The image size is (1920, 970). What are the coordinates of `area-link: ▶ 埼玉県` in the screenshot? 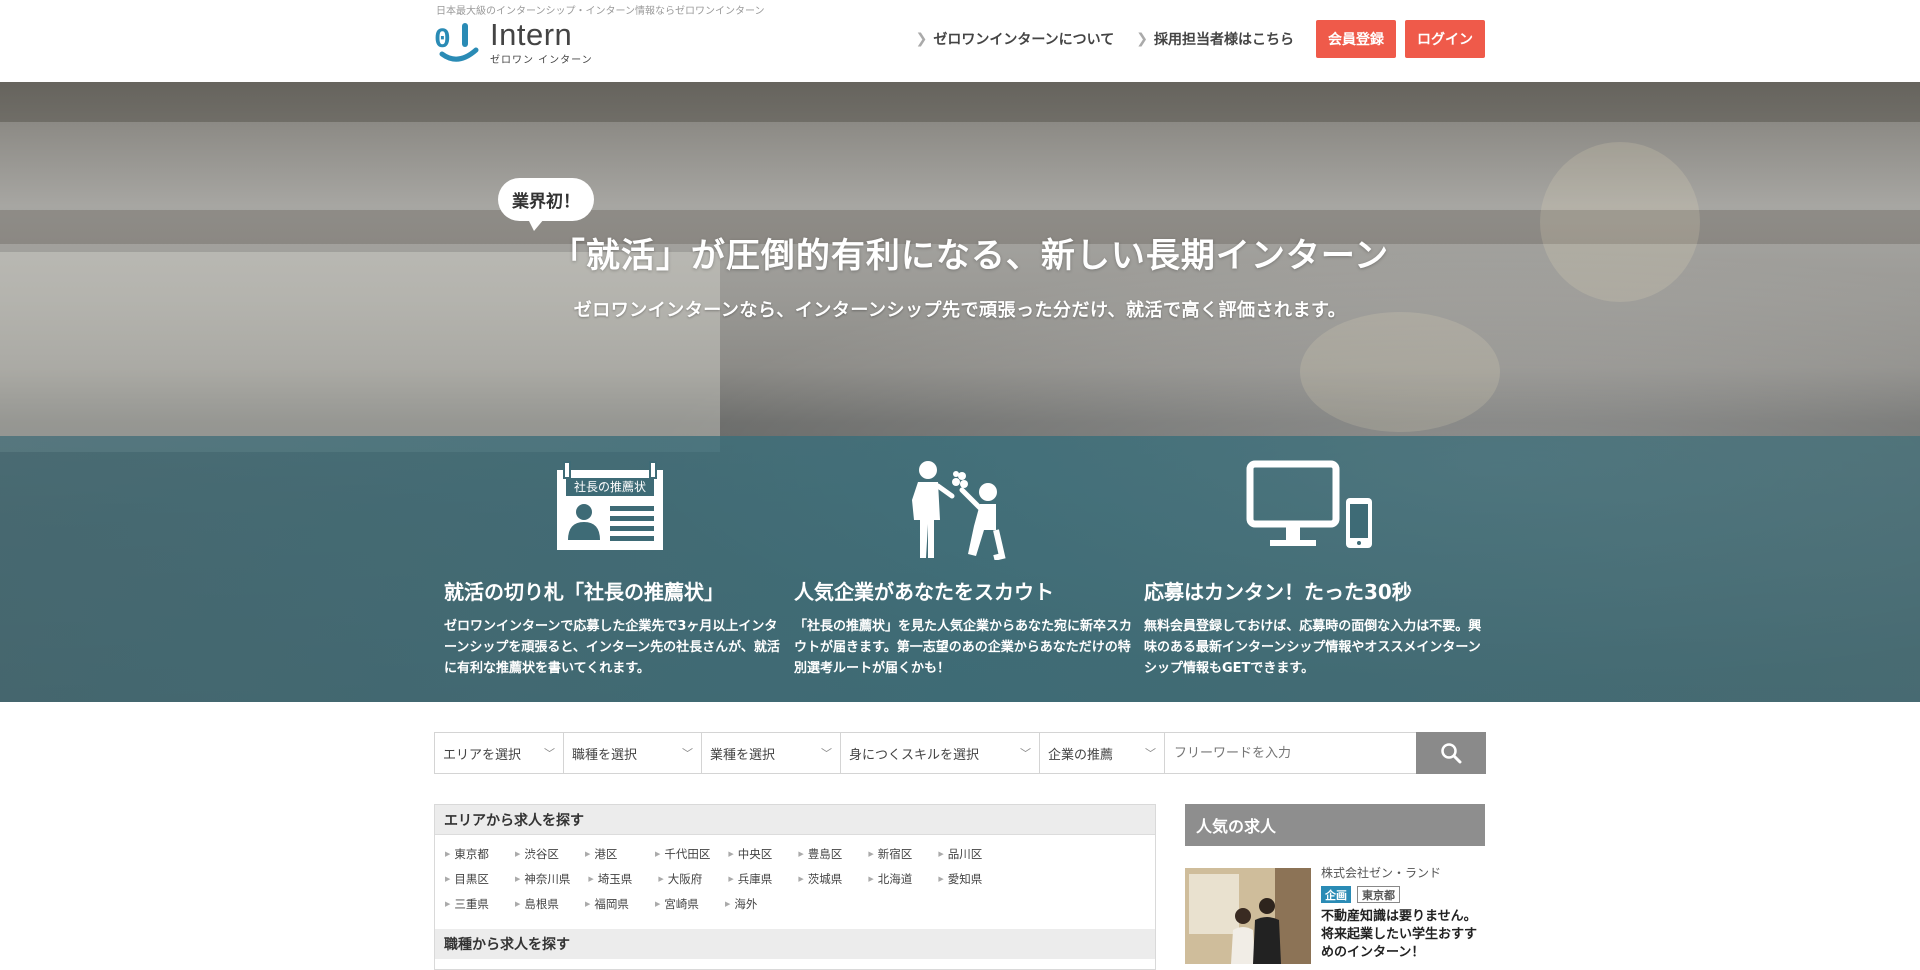 It's located at (614, 878).